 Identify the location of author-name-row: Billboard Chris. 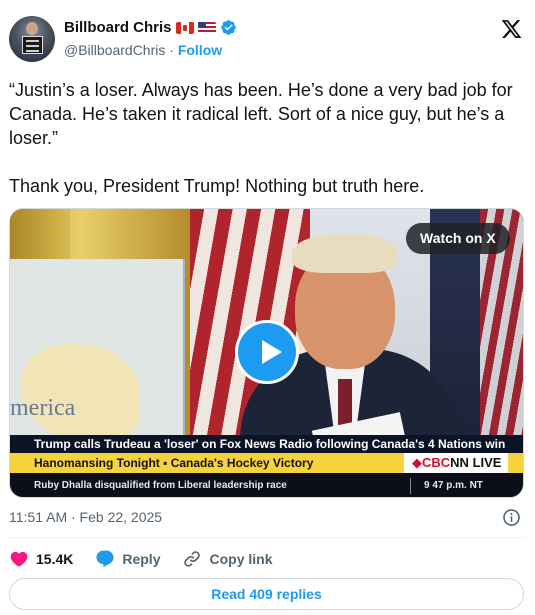
(150, 27).